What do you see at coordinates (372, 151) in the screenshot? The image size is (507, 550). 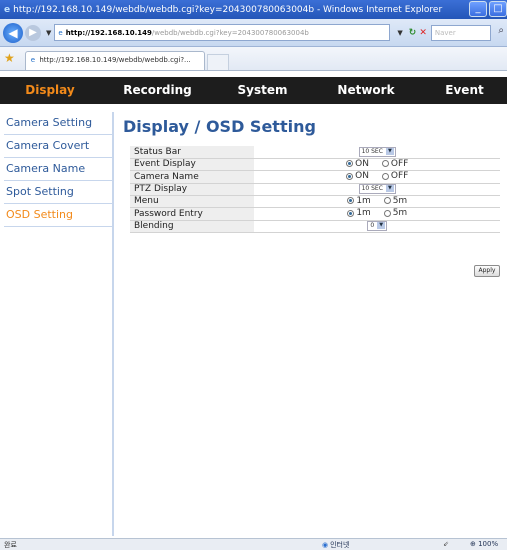 I see `status-bar-value: 10 SEC` at bounding box center [372, 151].